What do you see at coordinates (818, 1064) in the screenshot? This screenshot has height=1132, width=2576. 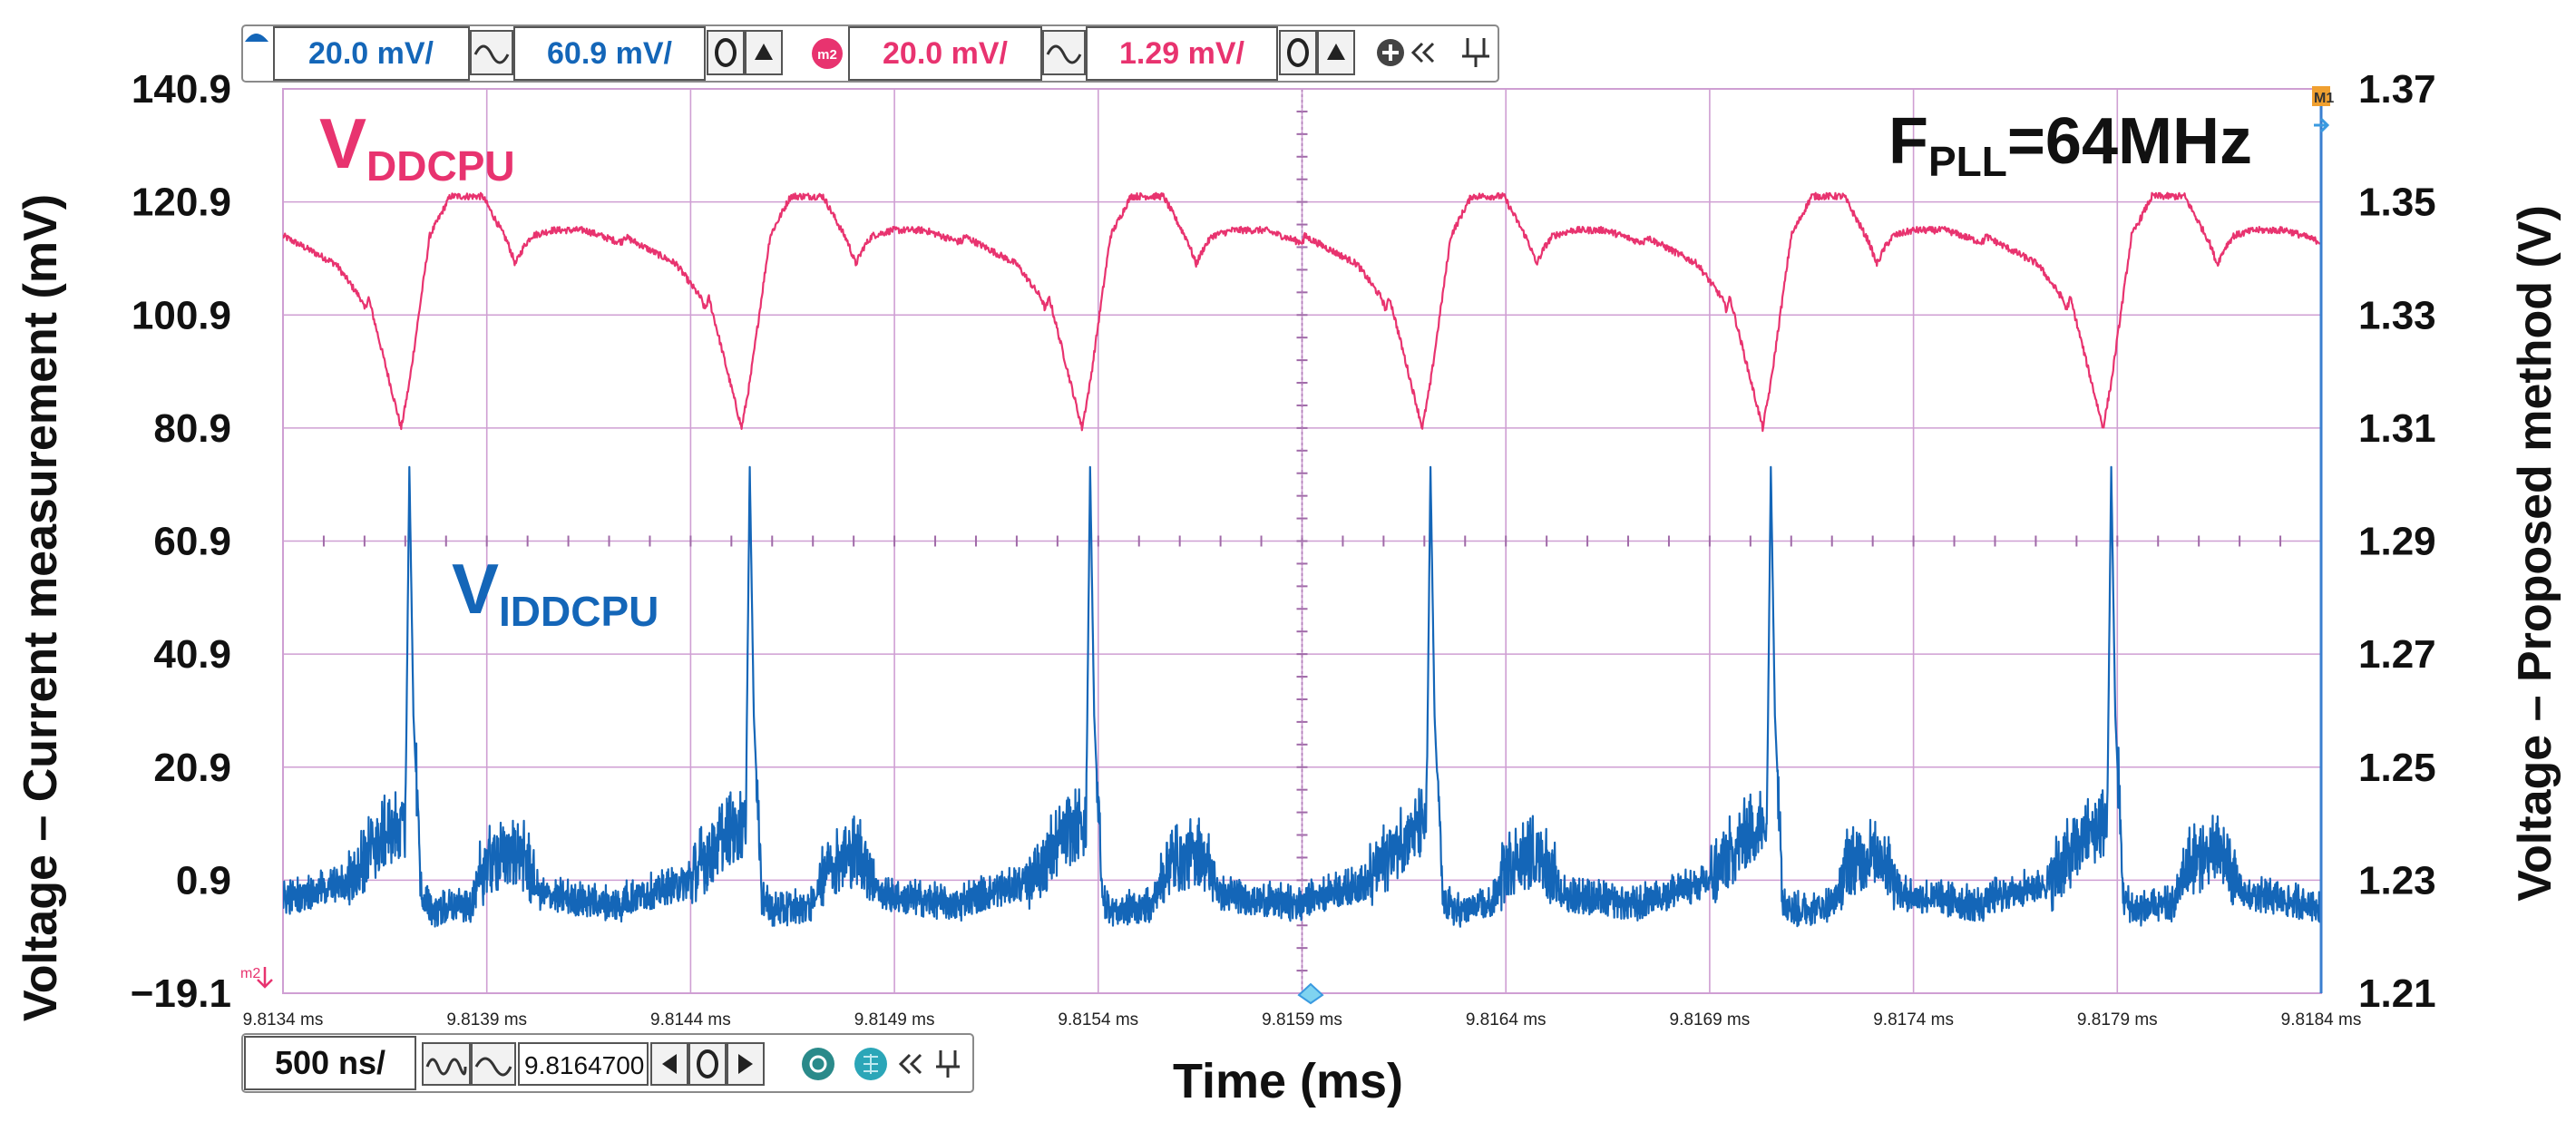 I see `zoom-icon` at bounding box center [818, 1064].